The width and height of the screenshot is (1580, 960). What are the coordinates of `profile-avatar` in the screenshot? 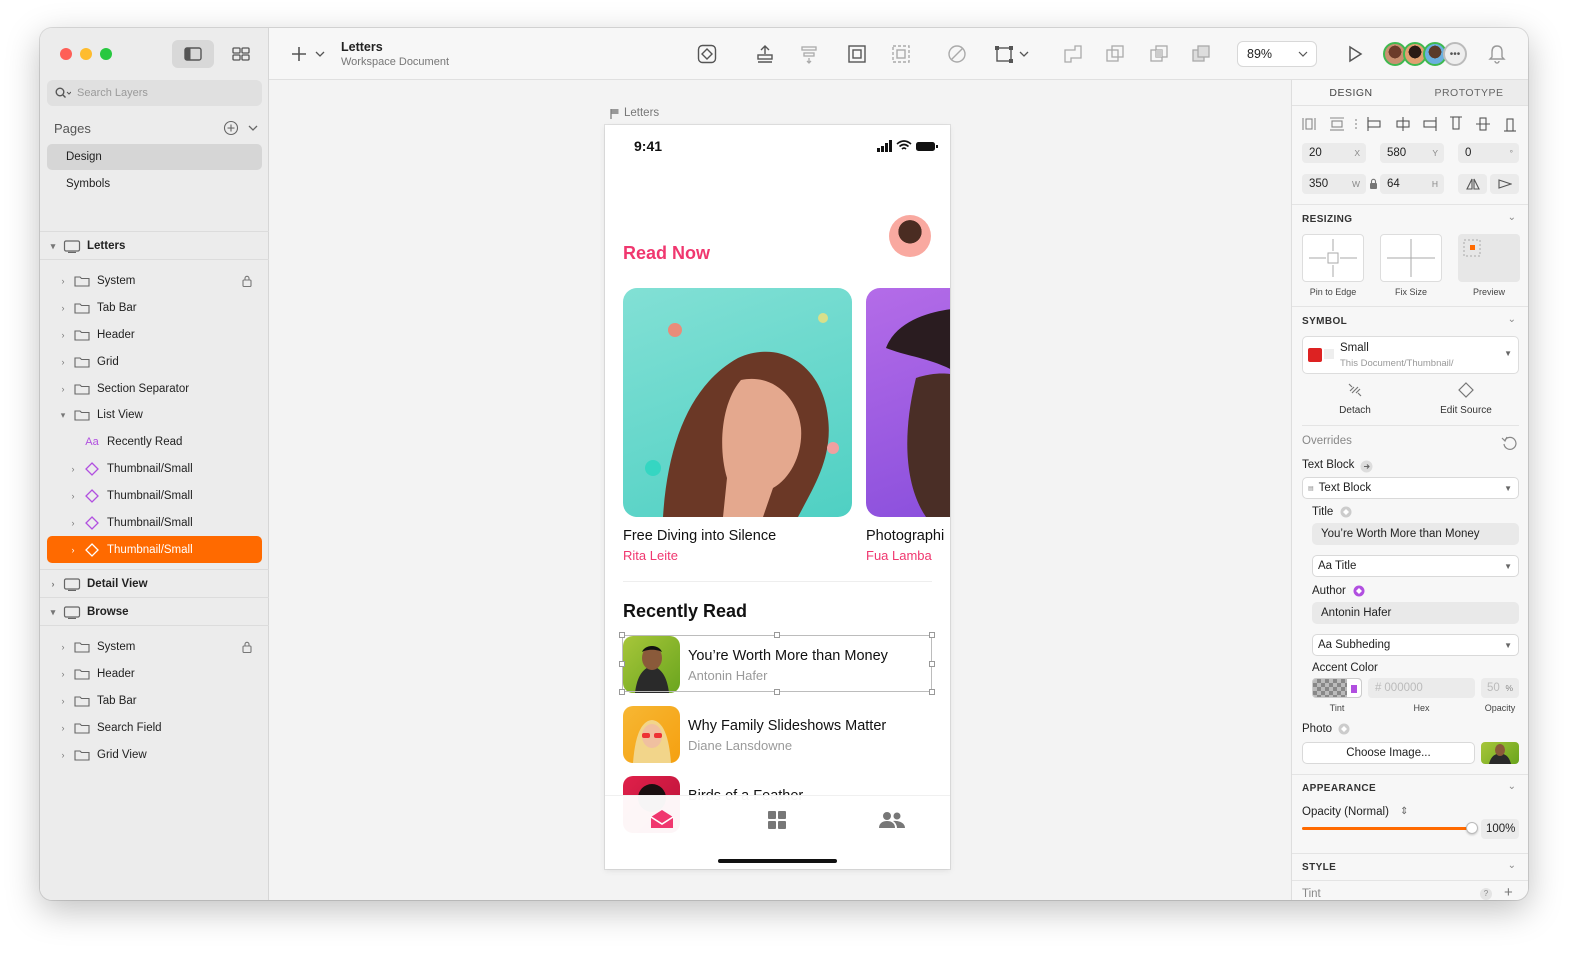 It's located at (910, 236).